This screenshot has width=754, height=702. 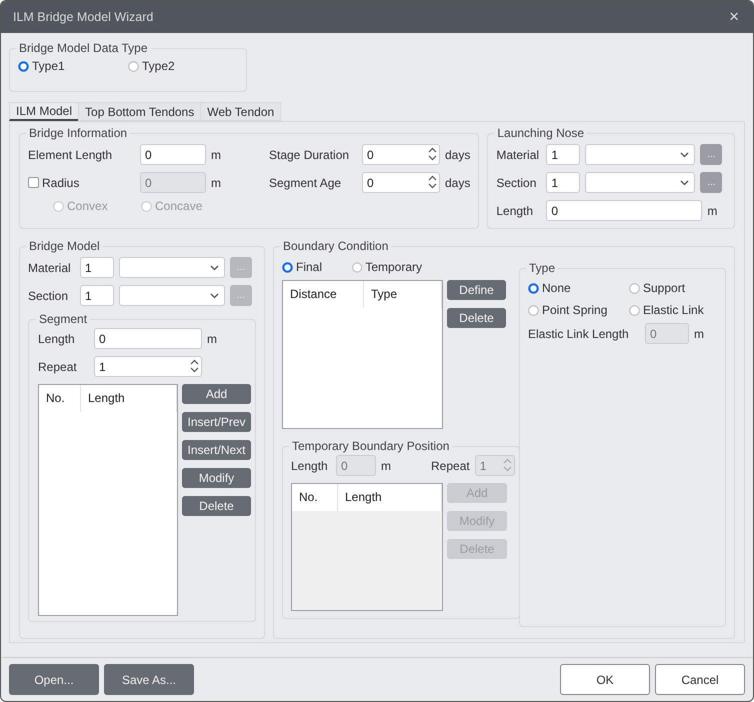 I want to click on field-label: Element Length, so click(x=71, y=155).